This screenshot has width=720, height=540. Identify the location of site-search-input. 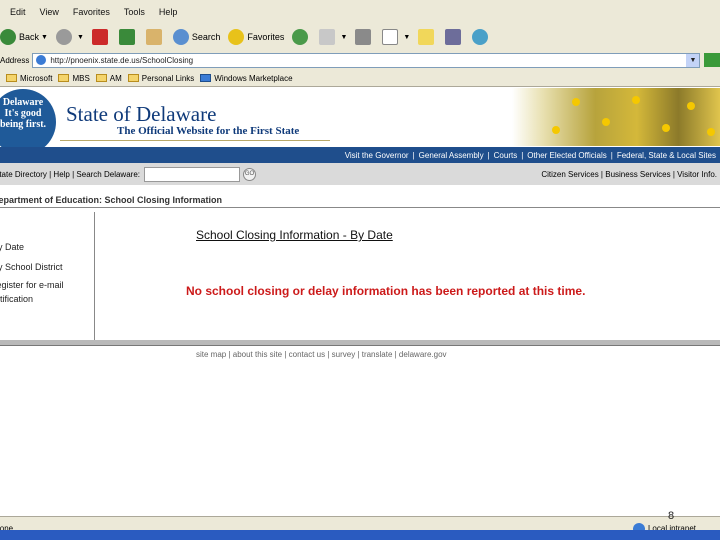
(192, 174).